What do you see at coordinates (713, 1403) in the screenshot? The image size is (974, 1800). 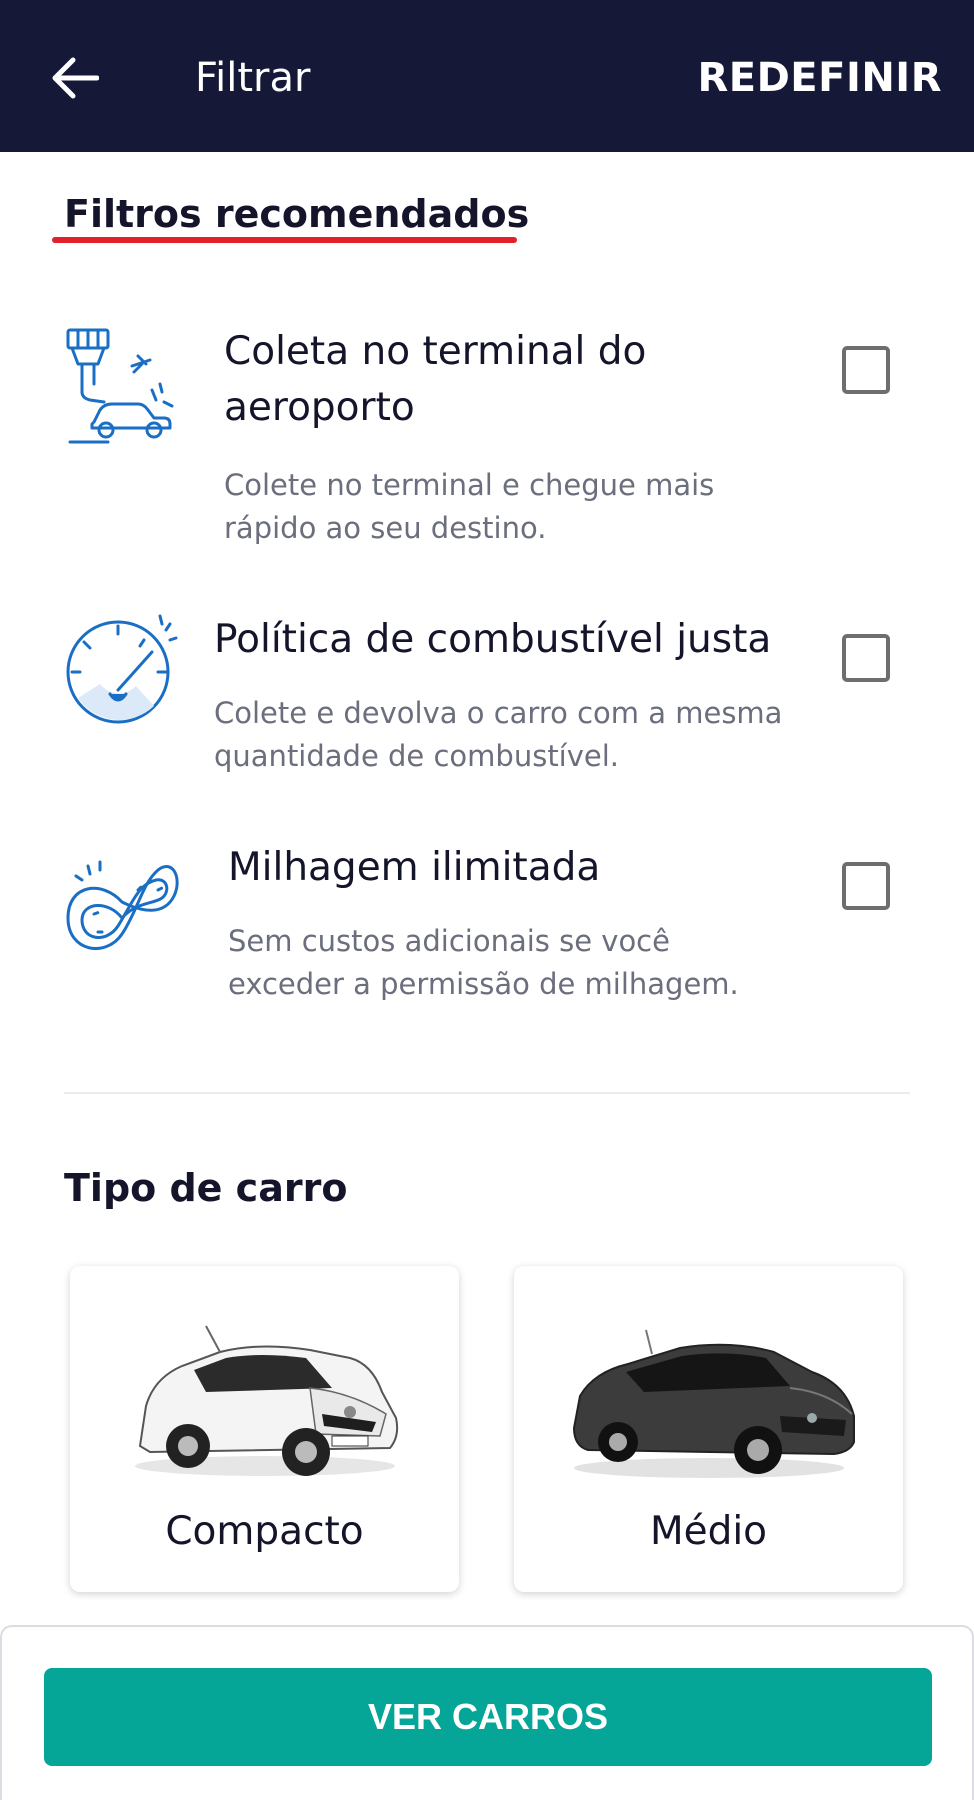 I see `midsize-car-image` at bounding box center [713, 1403].